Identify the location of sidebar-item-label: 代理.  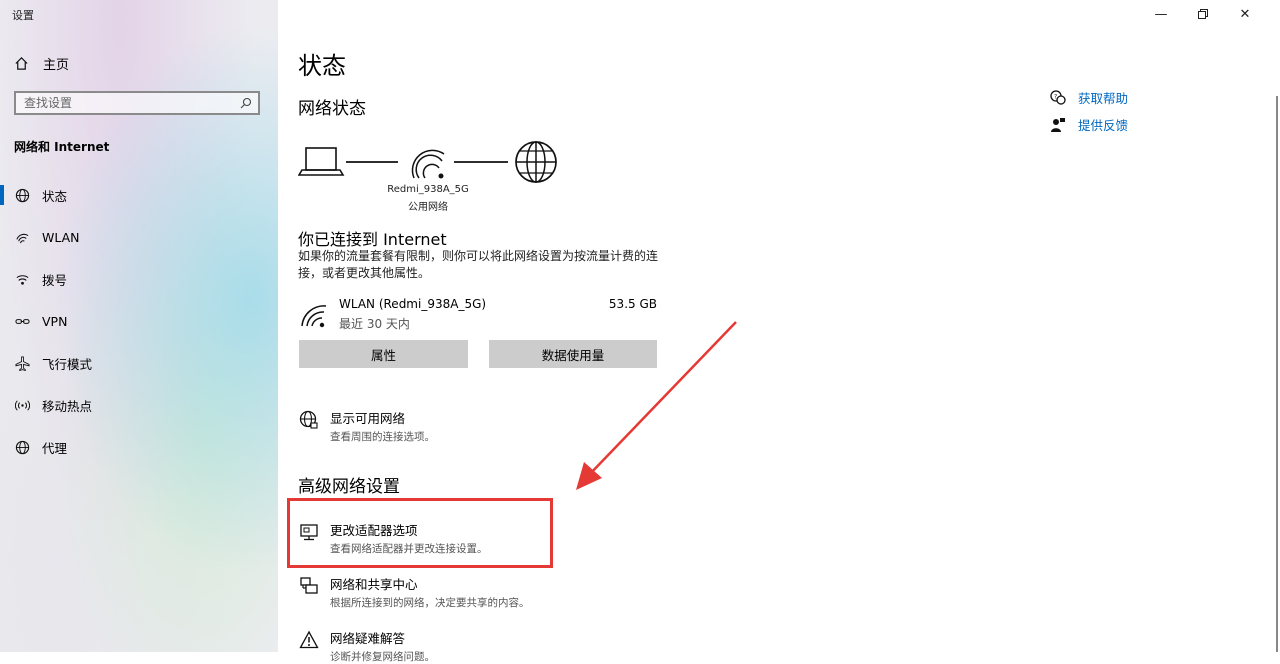
(55, 448).